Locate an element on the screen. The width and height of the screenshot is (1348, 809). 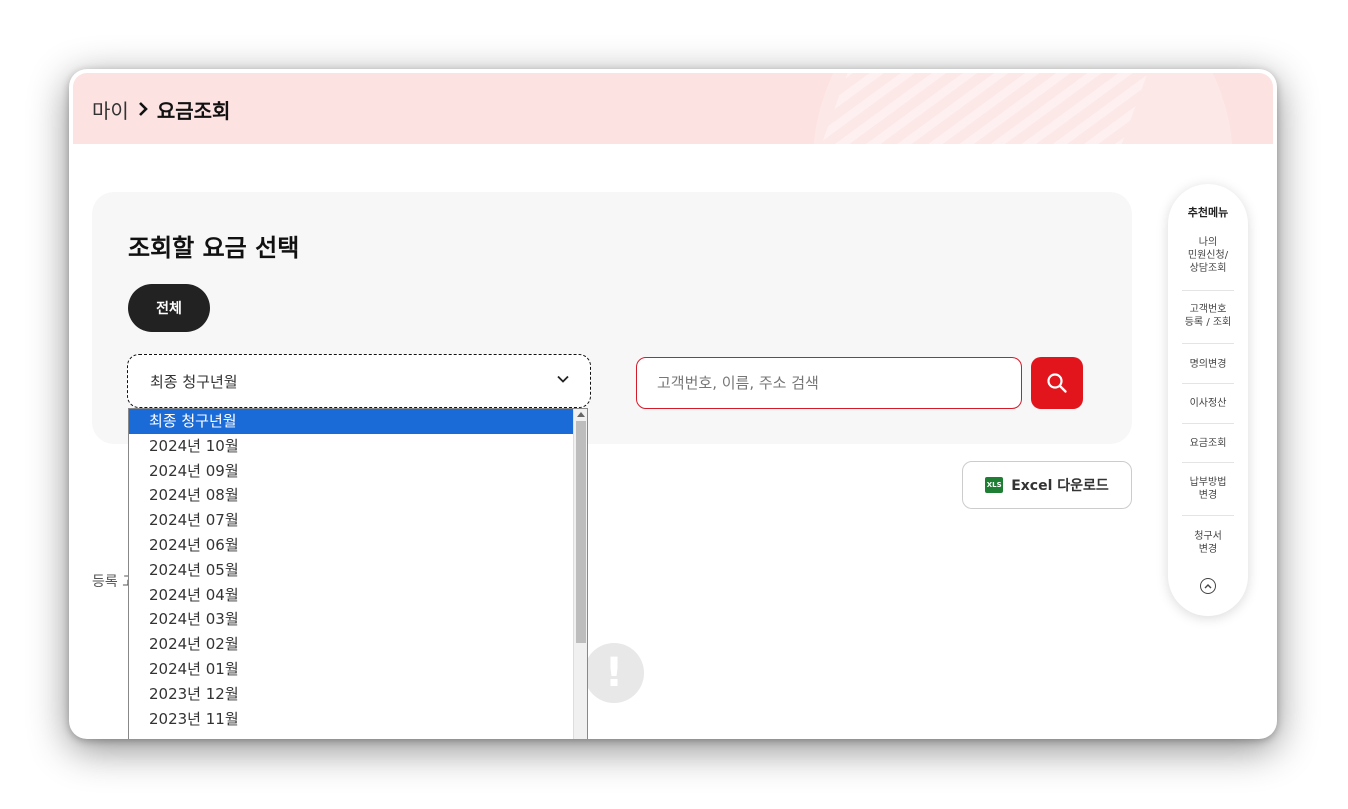
scrollbar-thumb is located at coordinates (581, 532).